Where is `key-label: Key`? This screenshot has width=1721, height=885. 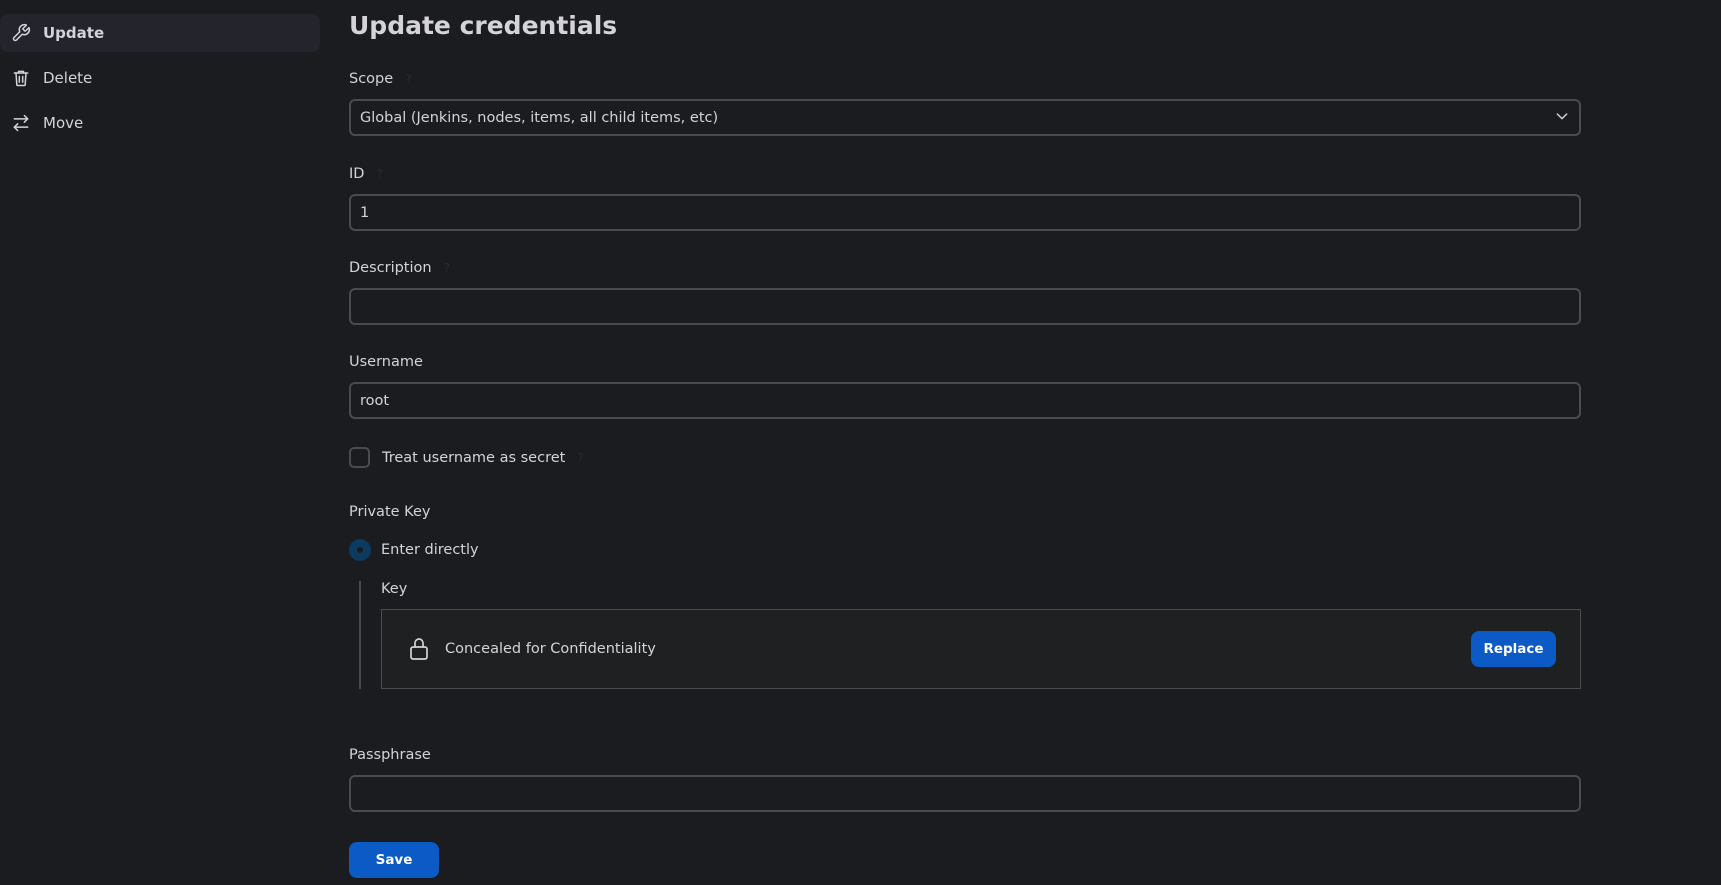 key-label: Key is located at coordinates (394, 589).